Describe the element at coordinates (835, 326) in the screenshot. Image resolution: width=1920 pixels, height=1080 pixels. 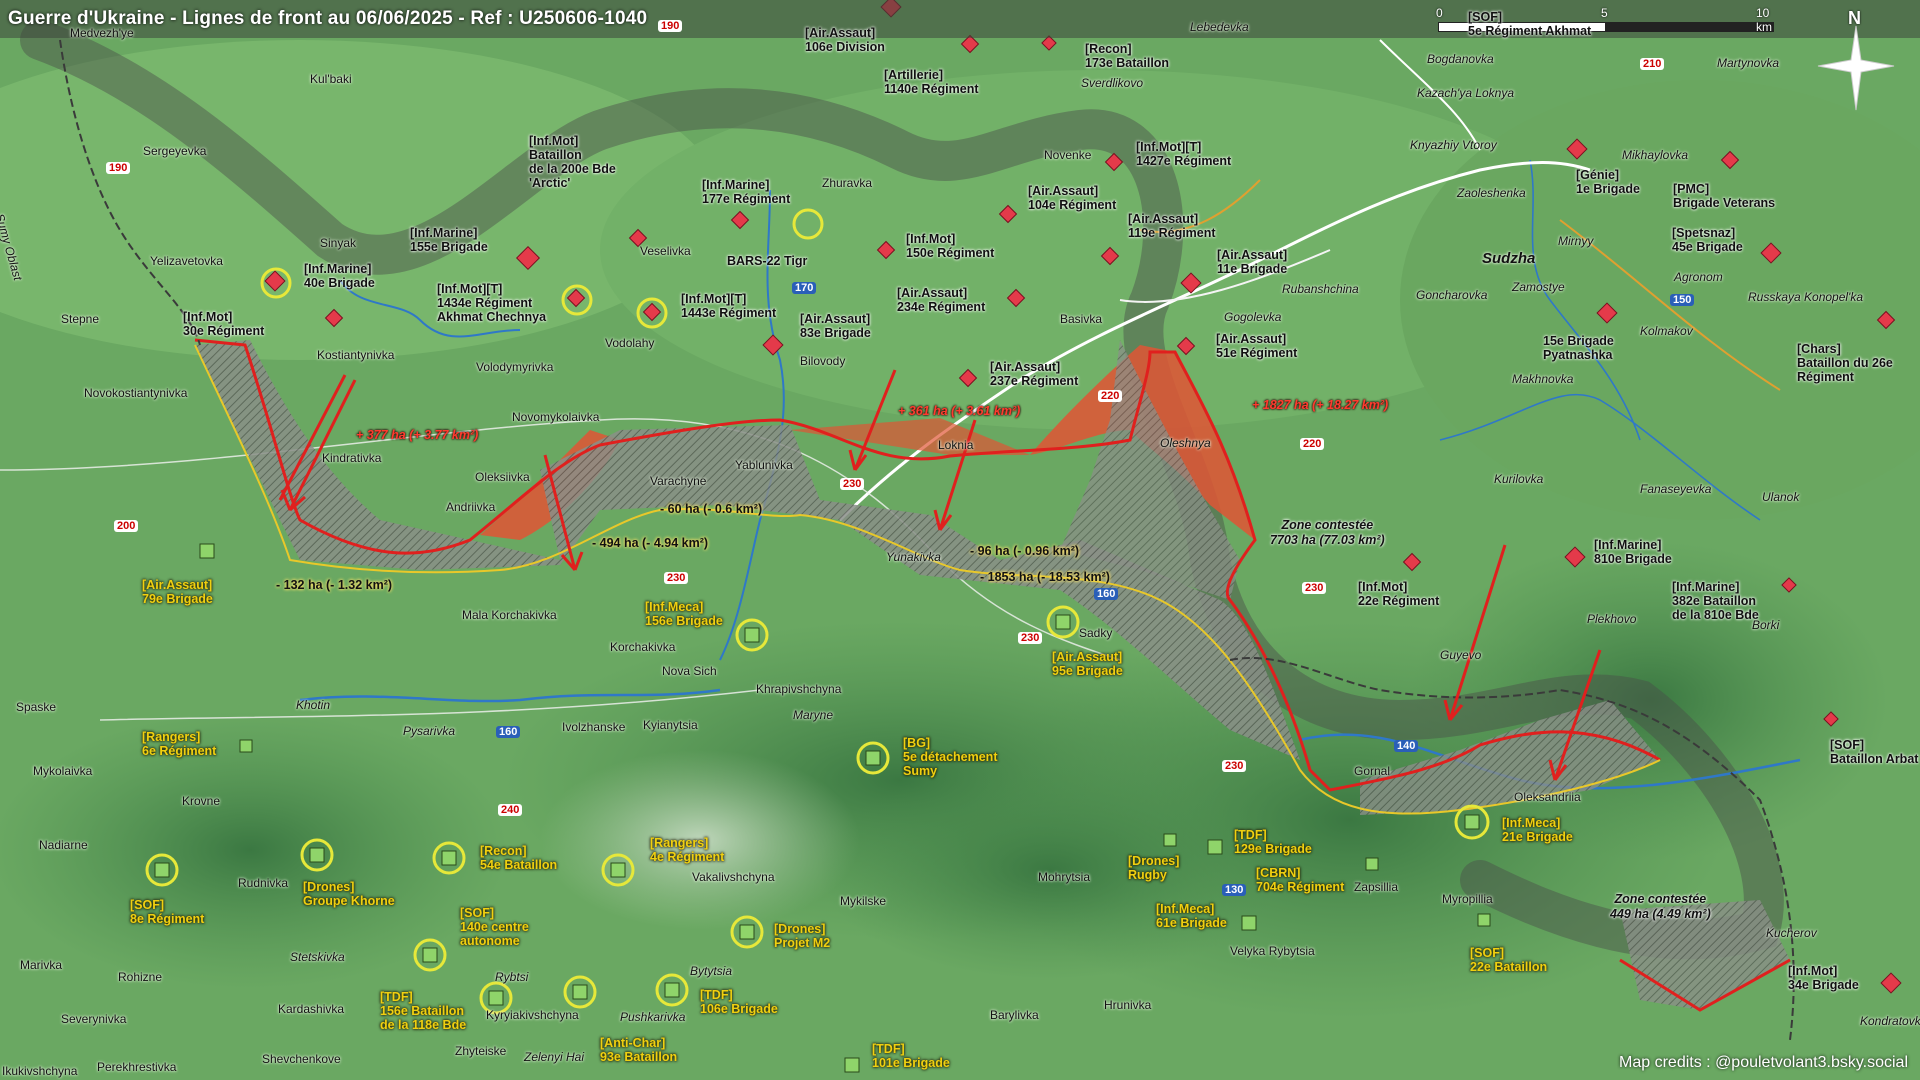
I see `ru-unit-83-brigade: [Air.Assaut] 83e Brigade` at that location.